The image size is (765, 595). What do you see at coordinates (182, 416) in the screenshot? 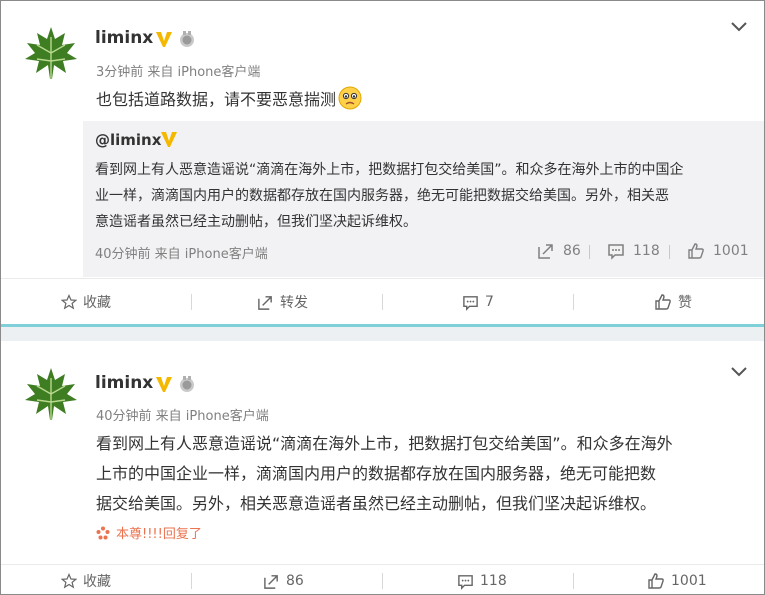
I see `post-meta: 40分钟前 来自 iPhone客户端` at bounding box center [182, 416].